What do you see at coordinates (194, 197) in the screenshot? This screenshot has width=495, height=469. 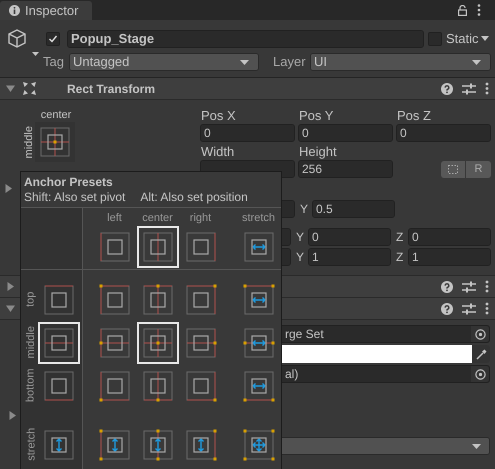 I see `hint-text: Alt: Also set position` at bounding box center [194, 197].